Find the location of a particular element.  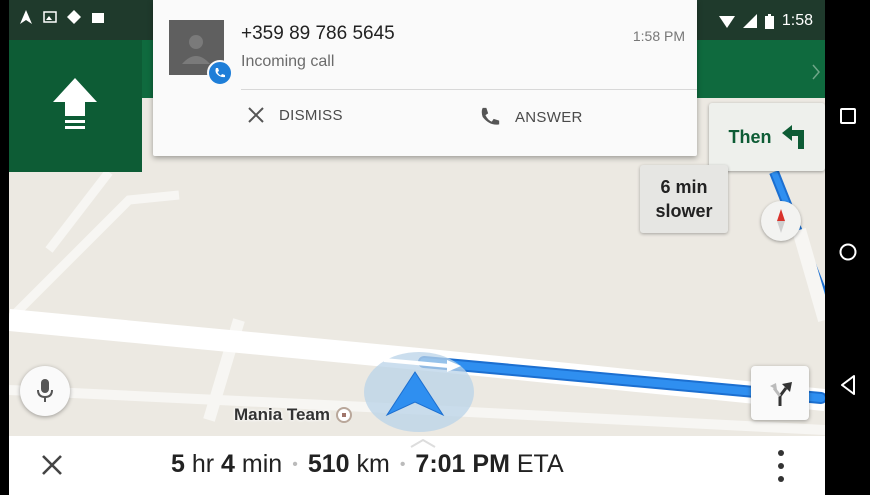

route-options-button is located at coordinates (780, 393).